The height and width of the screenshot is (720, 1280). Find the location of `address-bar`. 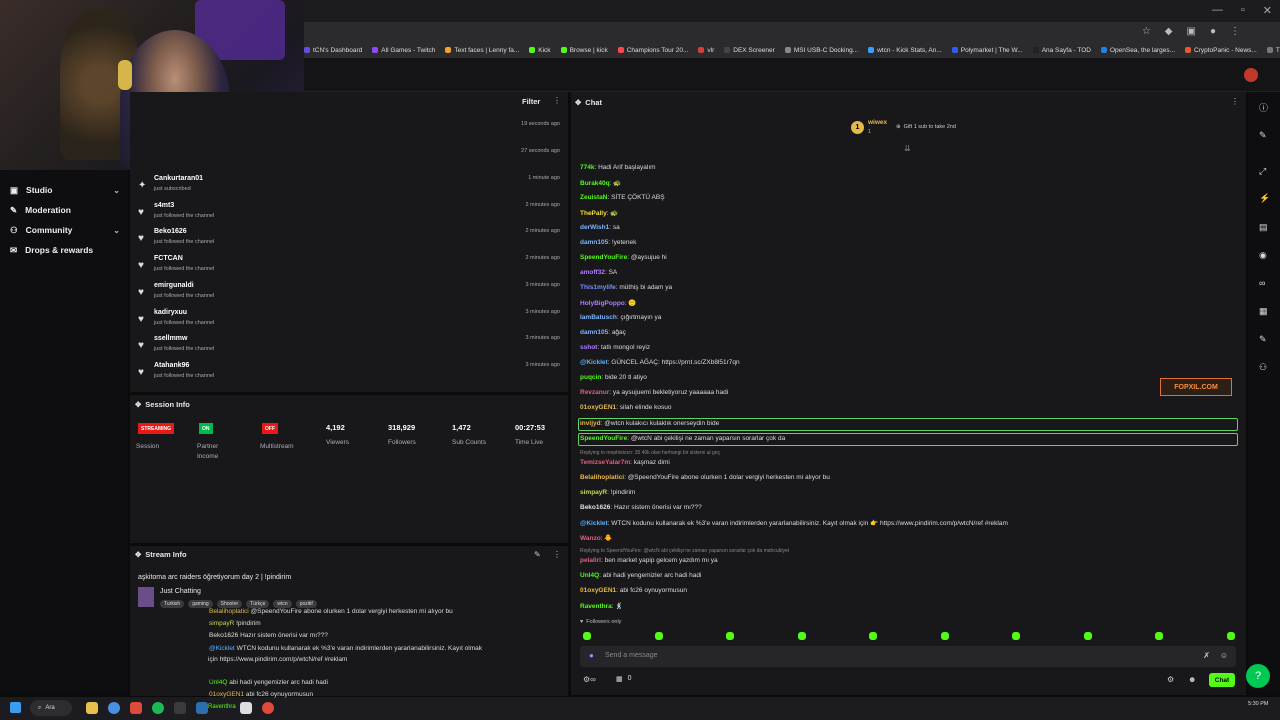

address-bar is located at coordinates (792, 32).